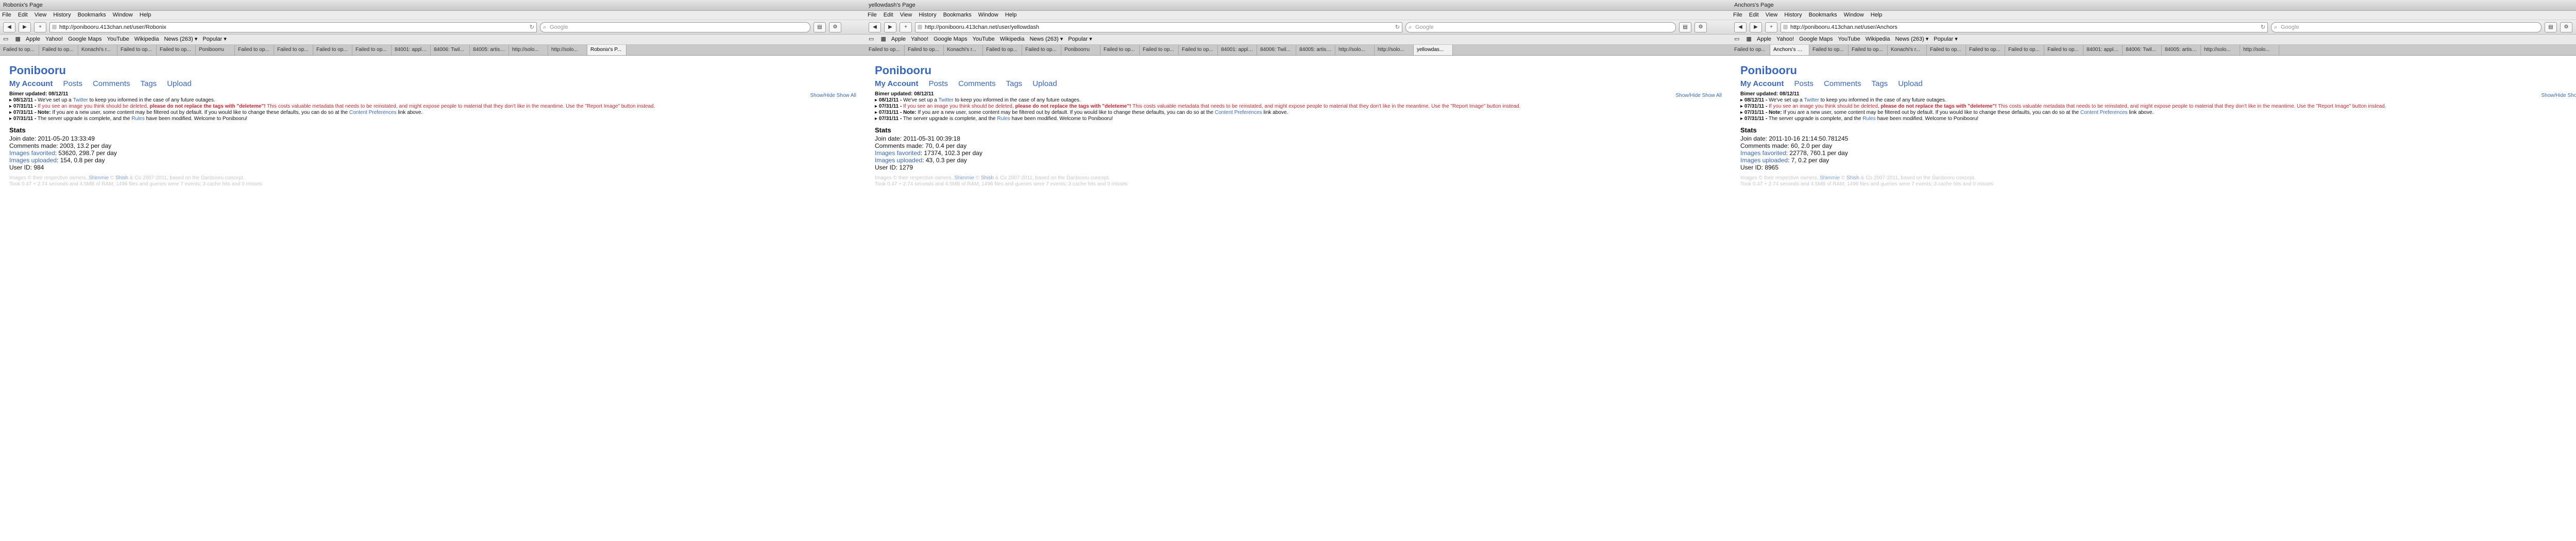 The width and height of the screenshot is (2576, 541). Describe the element at coordinates (9, 27) in the screenshot. I see `back-icon: ◀` at that location.